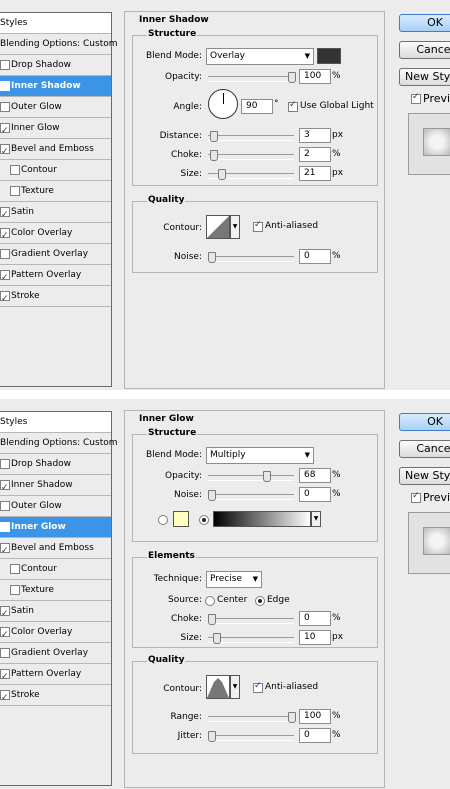  What do you see at coordinates (163, 520) in the screenshot?
I see `solid-color-radio` at bounding box center [163, 520].